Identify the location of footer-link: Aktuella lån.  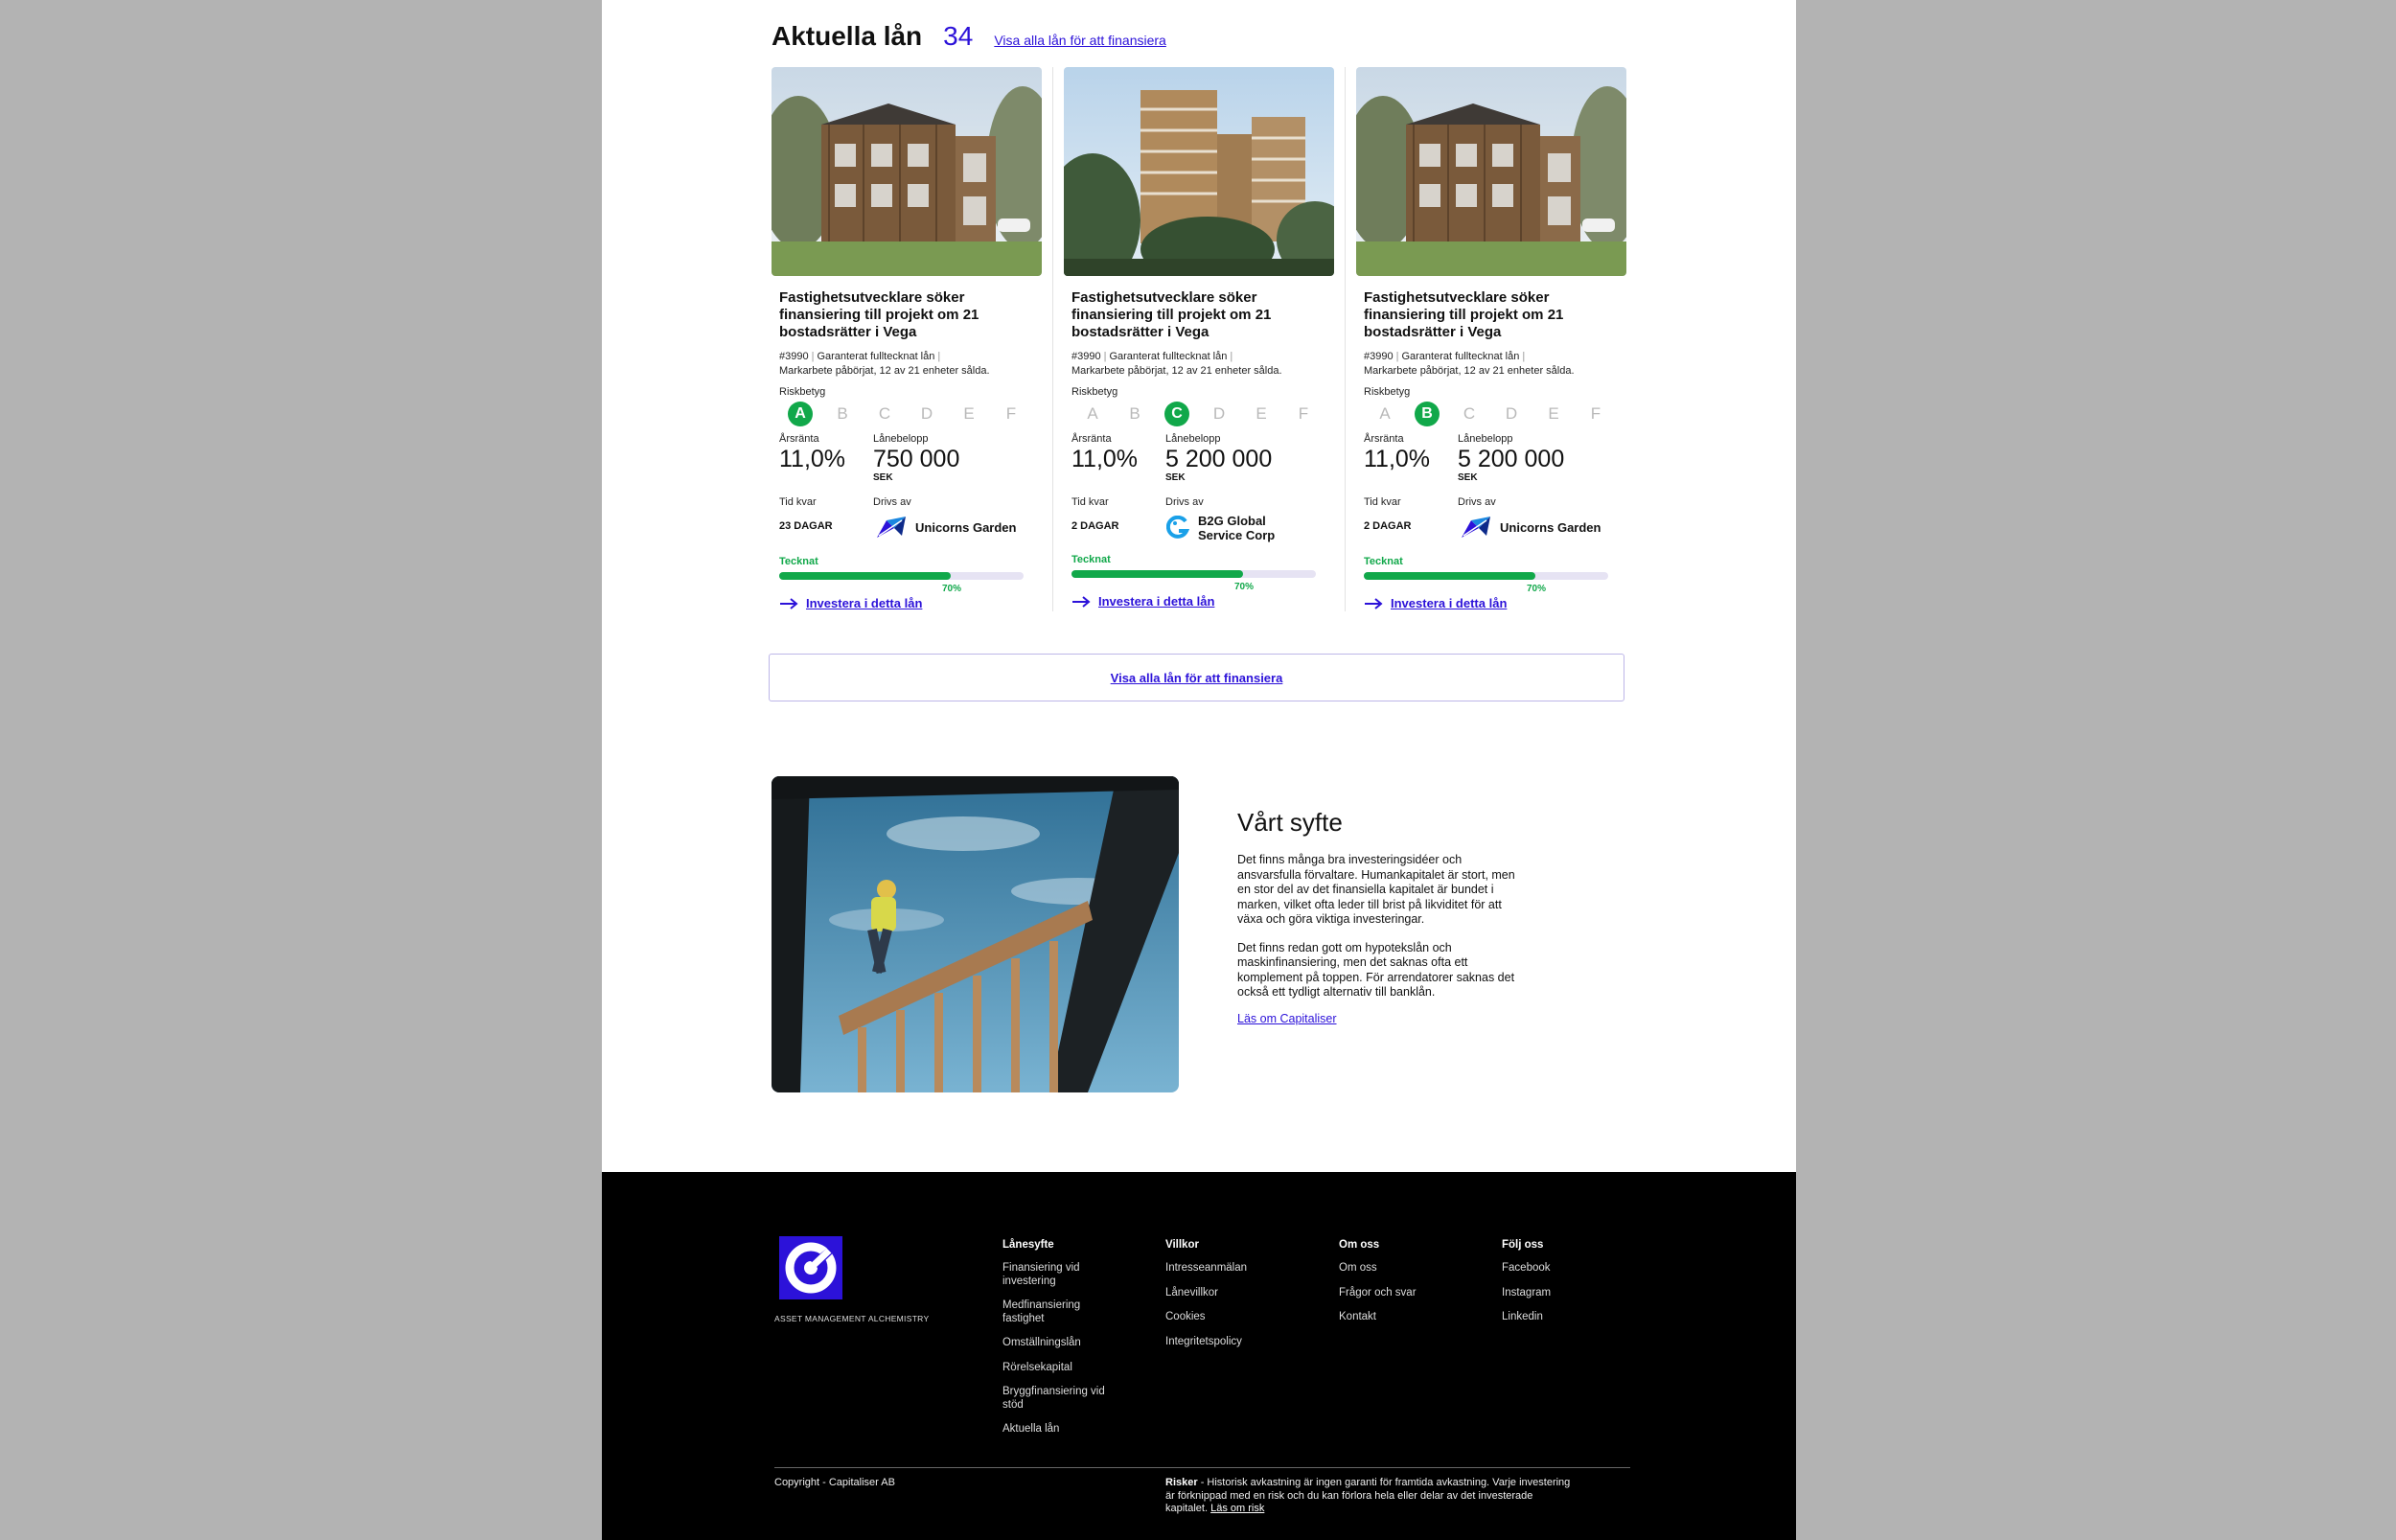
(1055, 1430).